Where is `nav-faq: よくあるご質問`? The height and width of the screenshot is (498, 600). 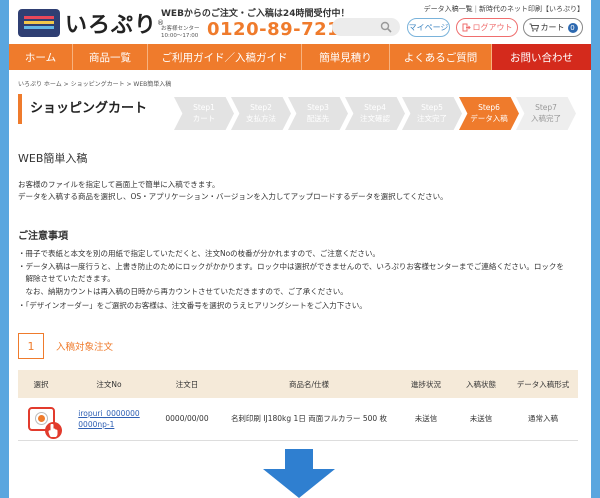
nav-faq: よくあるご質問 is located at coordinates (441, 57).